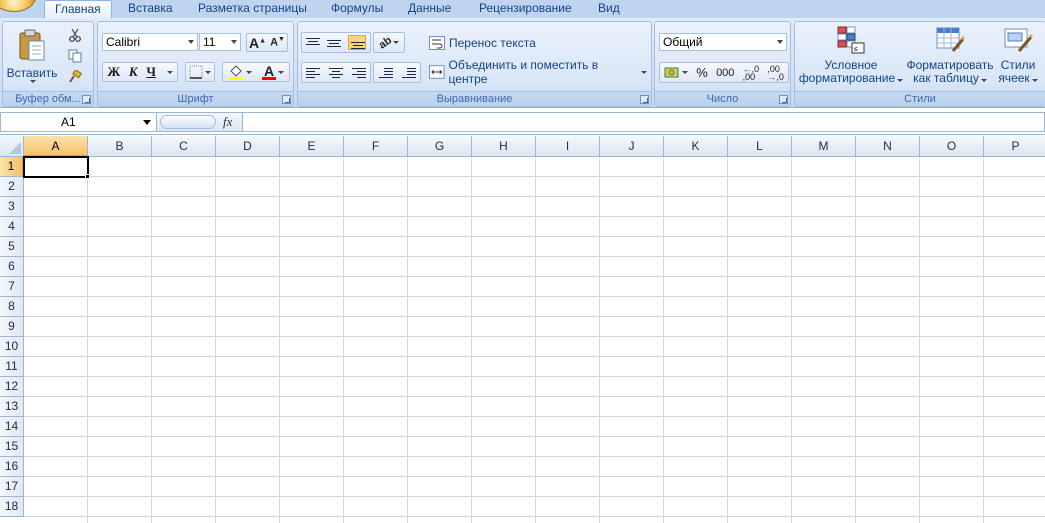 This screenshot has width=1045, height=523. Describe the element at coordinates (12, 207) in the screenshot. I see `row-header-3: 3` at that location.